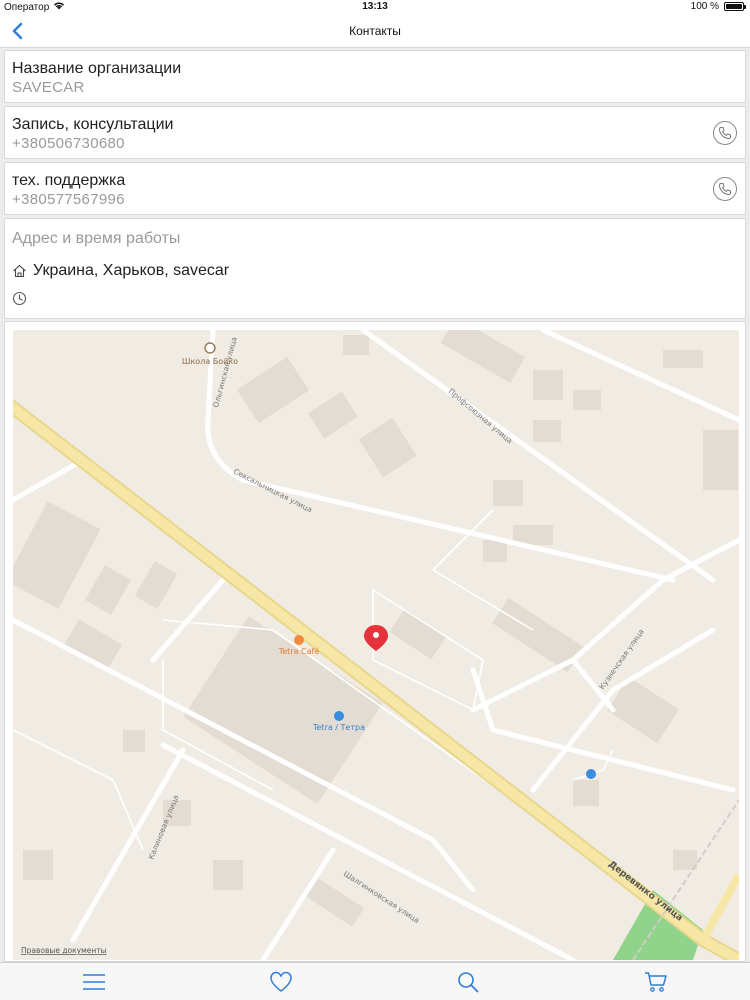 The width and height of the screenshot is (750, 1000). What do you see at coordinates (97, 68) in the screenshot?
I see `organization-label: Название организации` at bounding box center [97, 68].